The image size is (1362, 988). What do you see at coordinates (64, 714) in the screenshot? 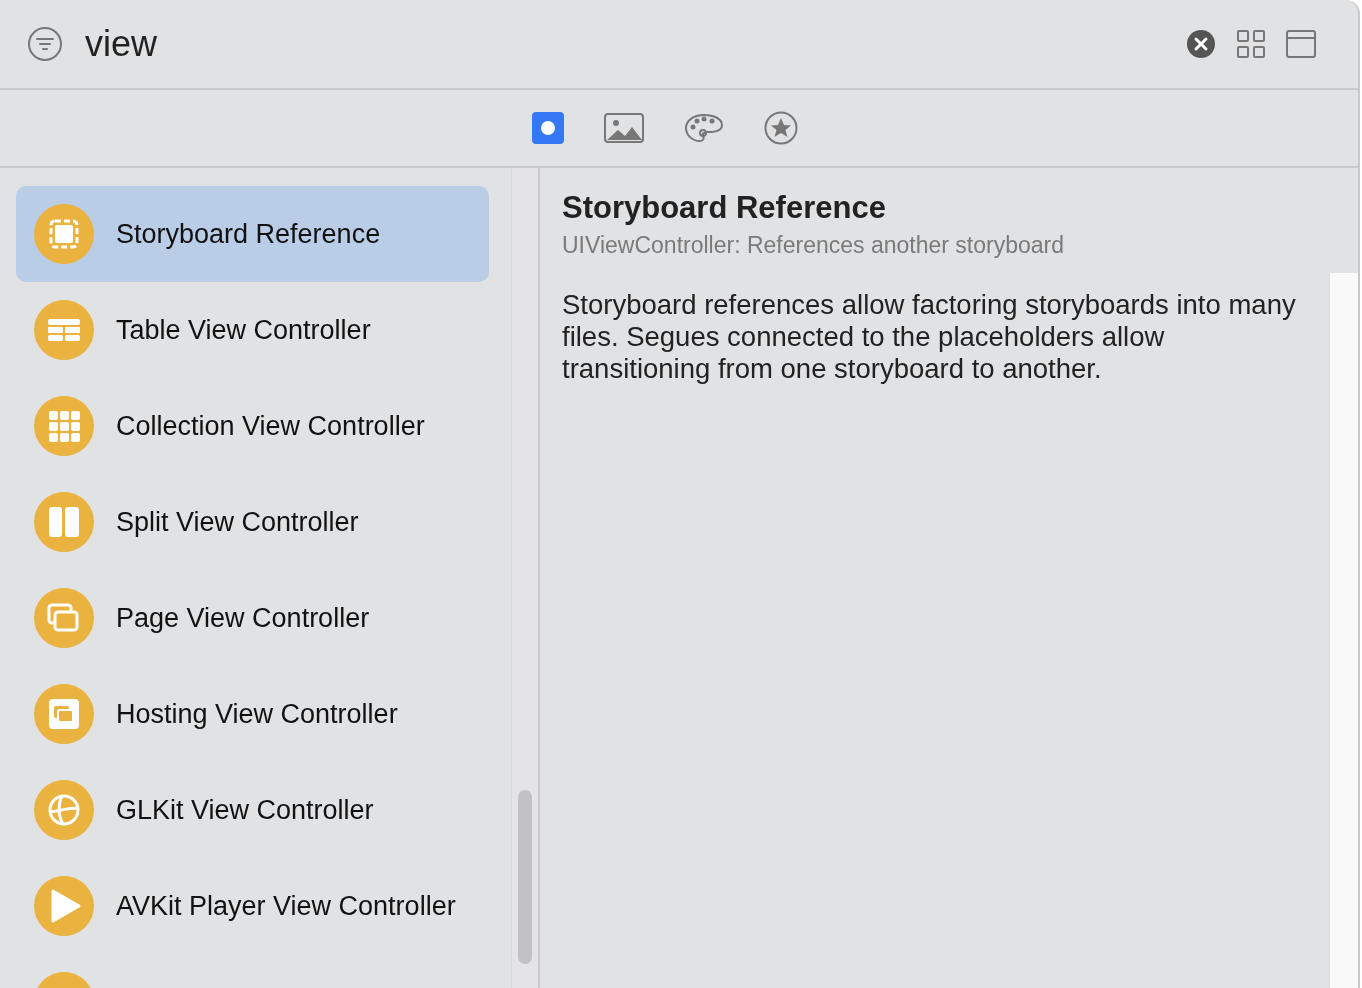
I see `hosting-icon` at bounding box center [64, 714].